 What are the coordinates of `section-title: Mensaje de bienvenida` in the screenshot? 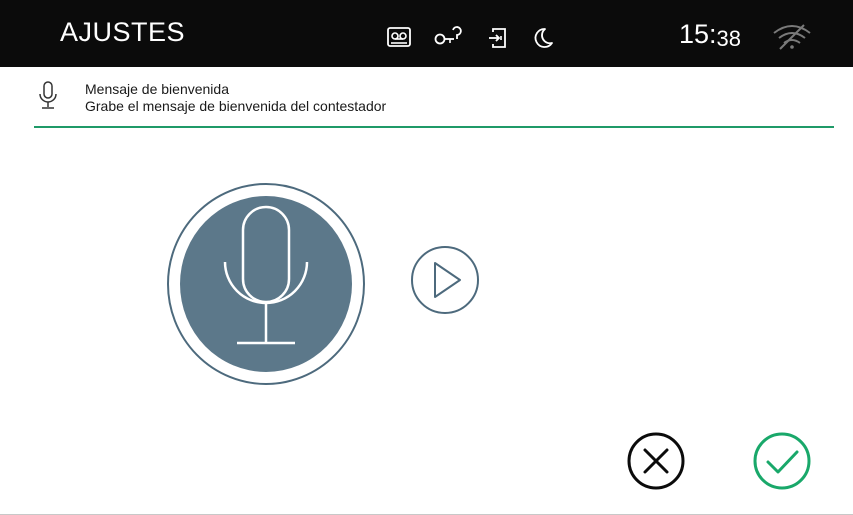 It's located at (157, 89).